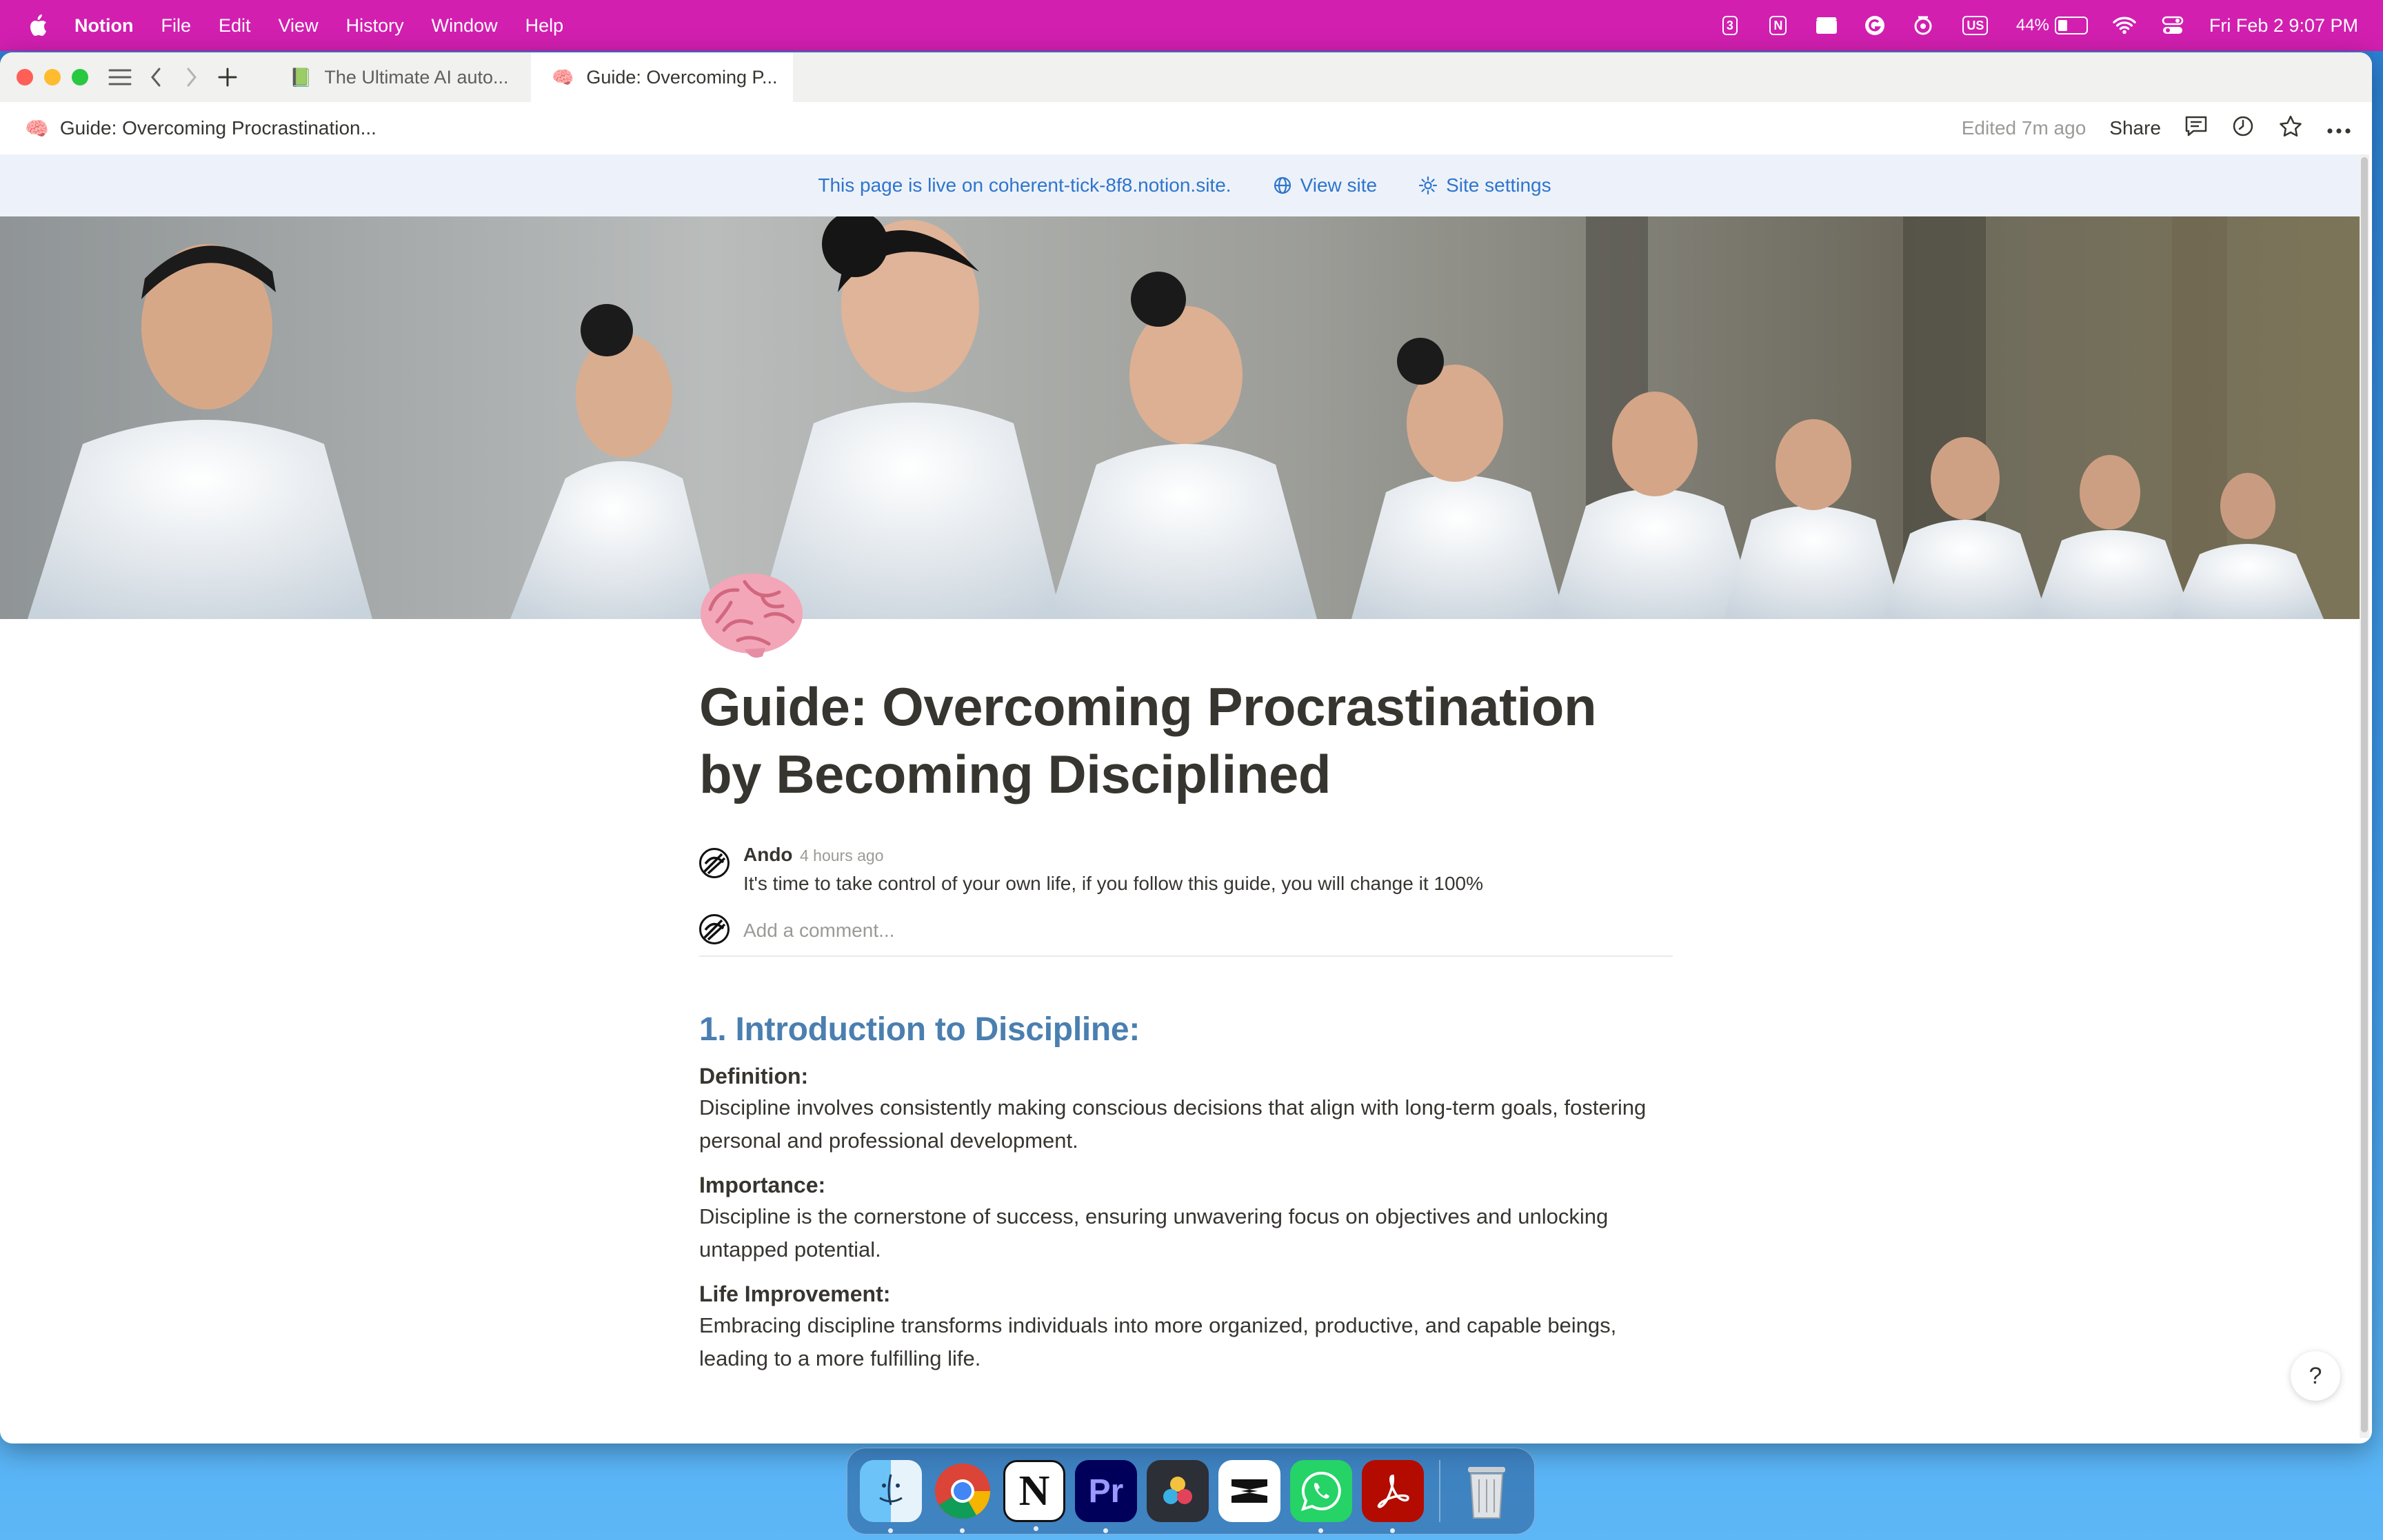  I want to click on book-icon: 📗, so click(301, 77).